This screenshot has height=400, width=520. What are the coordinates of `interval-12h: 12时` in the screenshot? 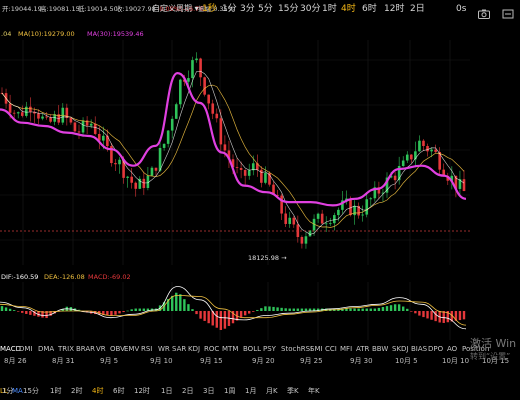 It's located at (394, 9).